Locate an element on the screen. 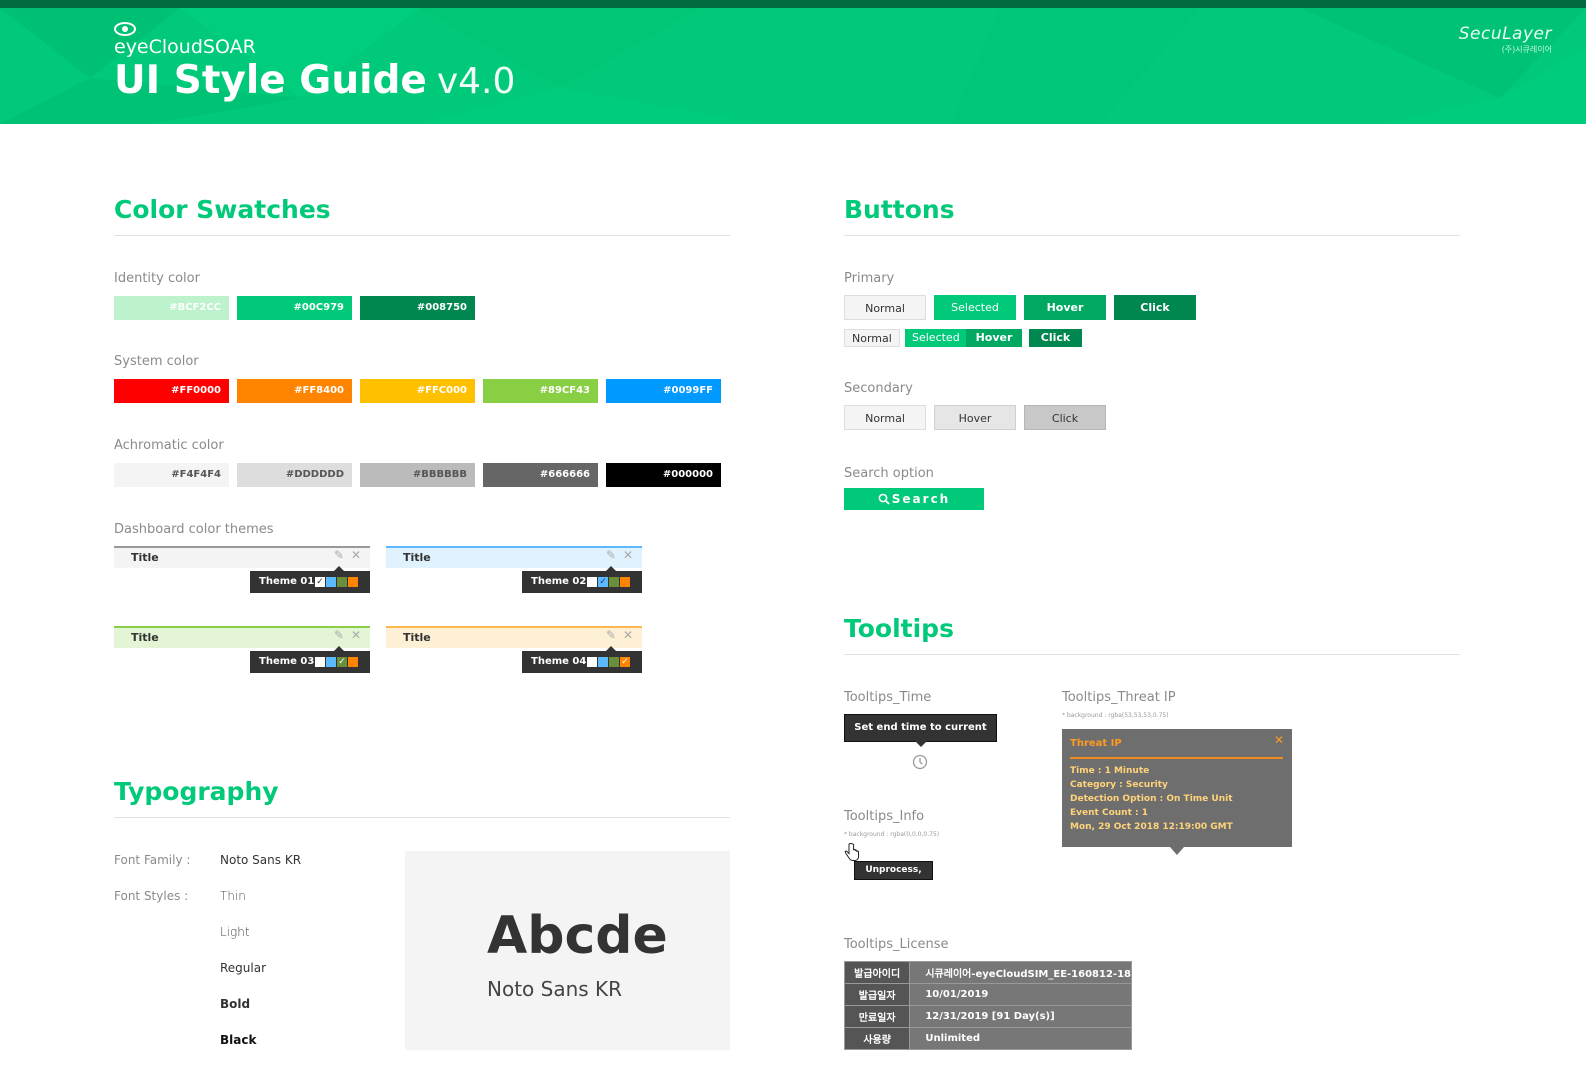  color-swatch: #008750 is located at coordinates (417, 308).